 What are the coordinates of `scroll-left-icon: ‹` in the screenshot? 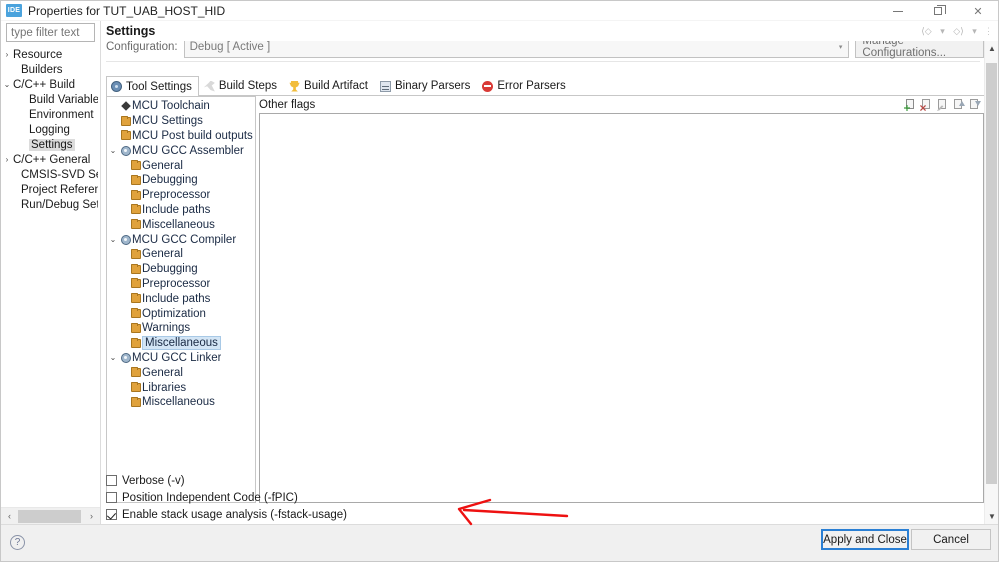 It's located at (9, 516).